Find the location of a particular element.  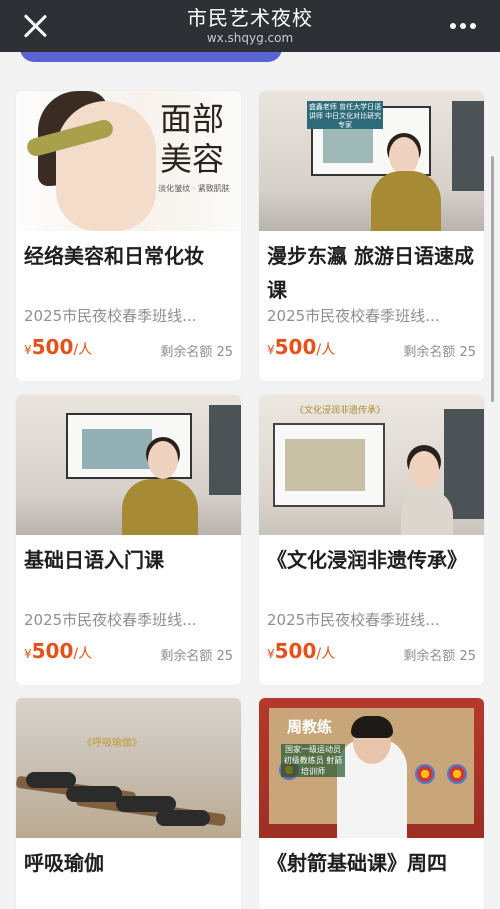

thumbnail-caption: 淡化皱纹 · 紧致肌肤 is located at coordinates (194, 188).